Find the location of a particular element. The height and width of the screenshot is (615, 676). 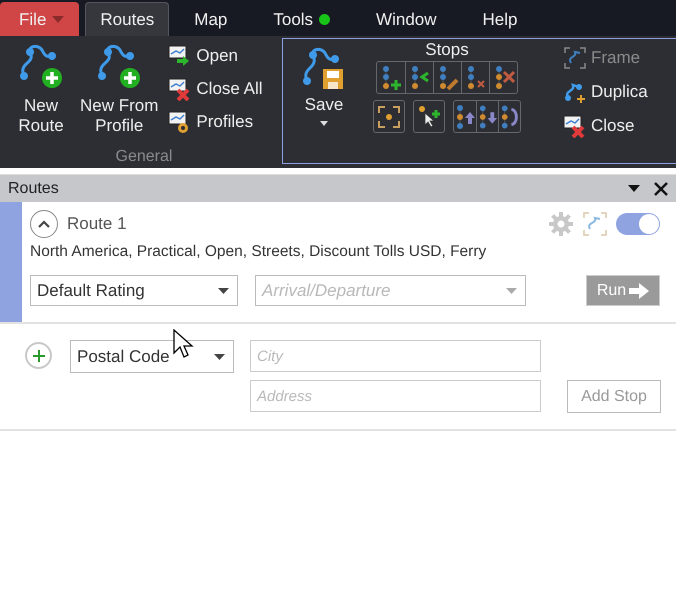

frame-dot-icon is located at coordinates (389, 116).